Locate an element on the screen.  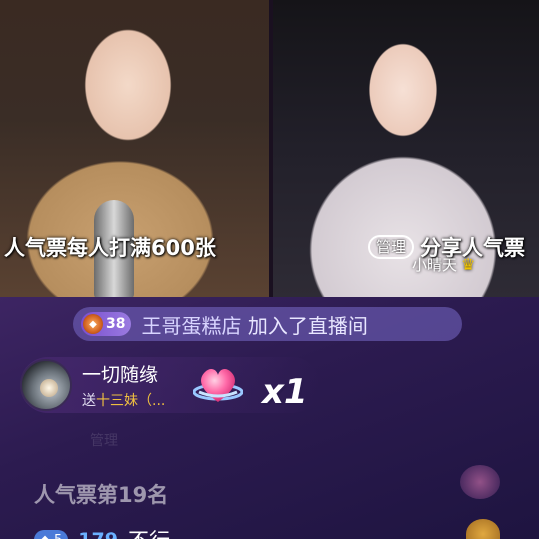
gift-sender: 一切随缘 is located at coordinates (123, 373).